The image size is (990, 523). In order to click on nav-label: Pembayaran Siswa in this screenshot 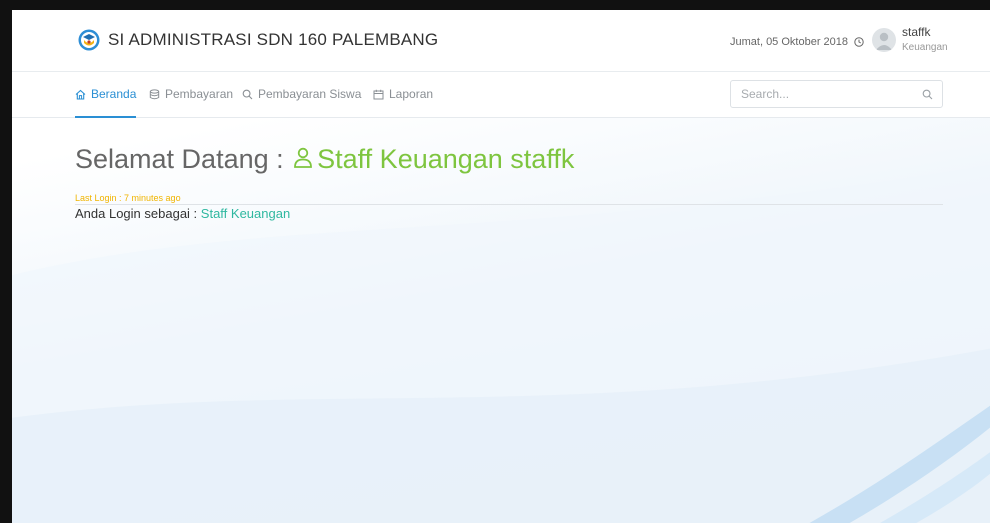, I will do `click(310, 94)`.